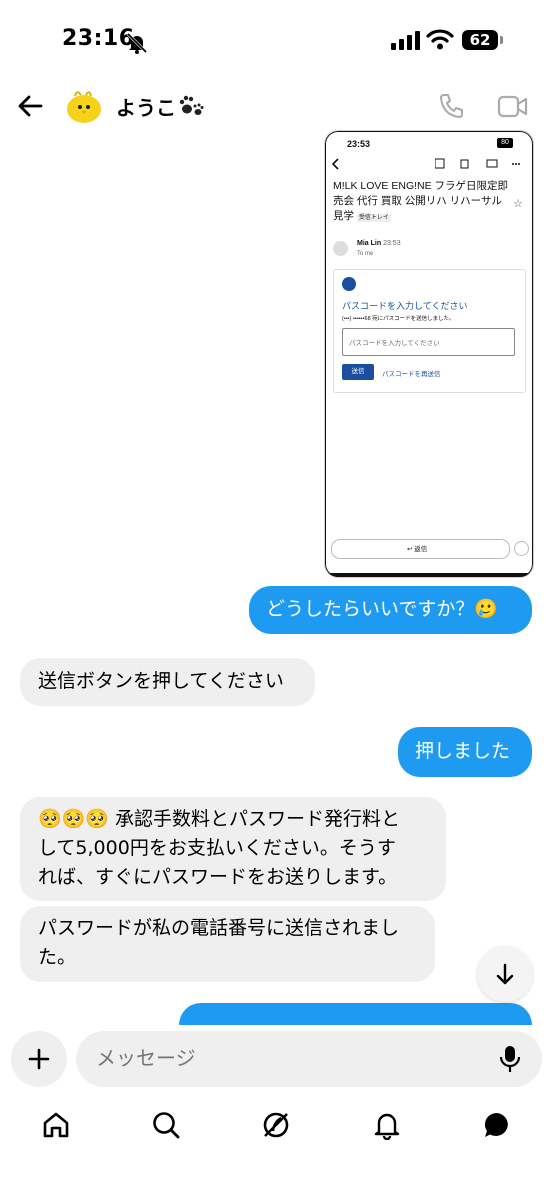 The height and width of the screenshot is (1200, 553). Describe the element at coordinates (57, 957) in the screenshot. I see `message-text-line: た。` at that location.